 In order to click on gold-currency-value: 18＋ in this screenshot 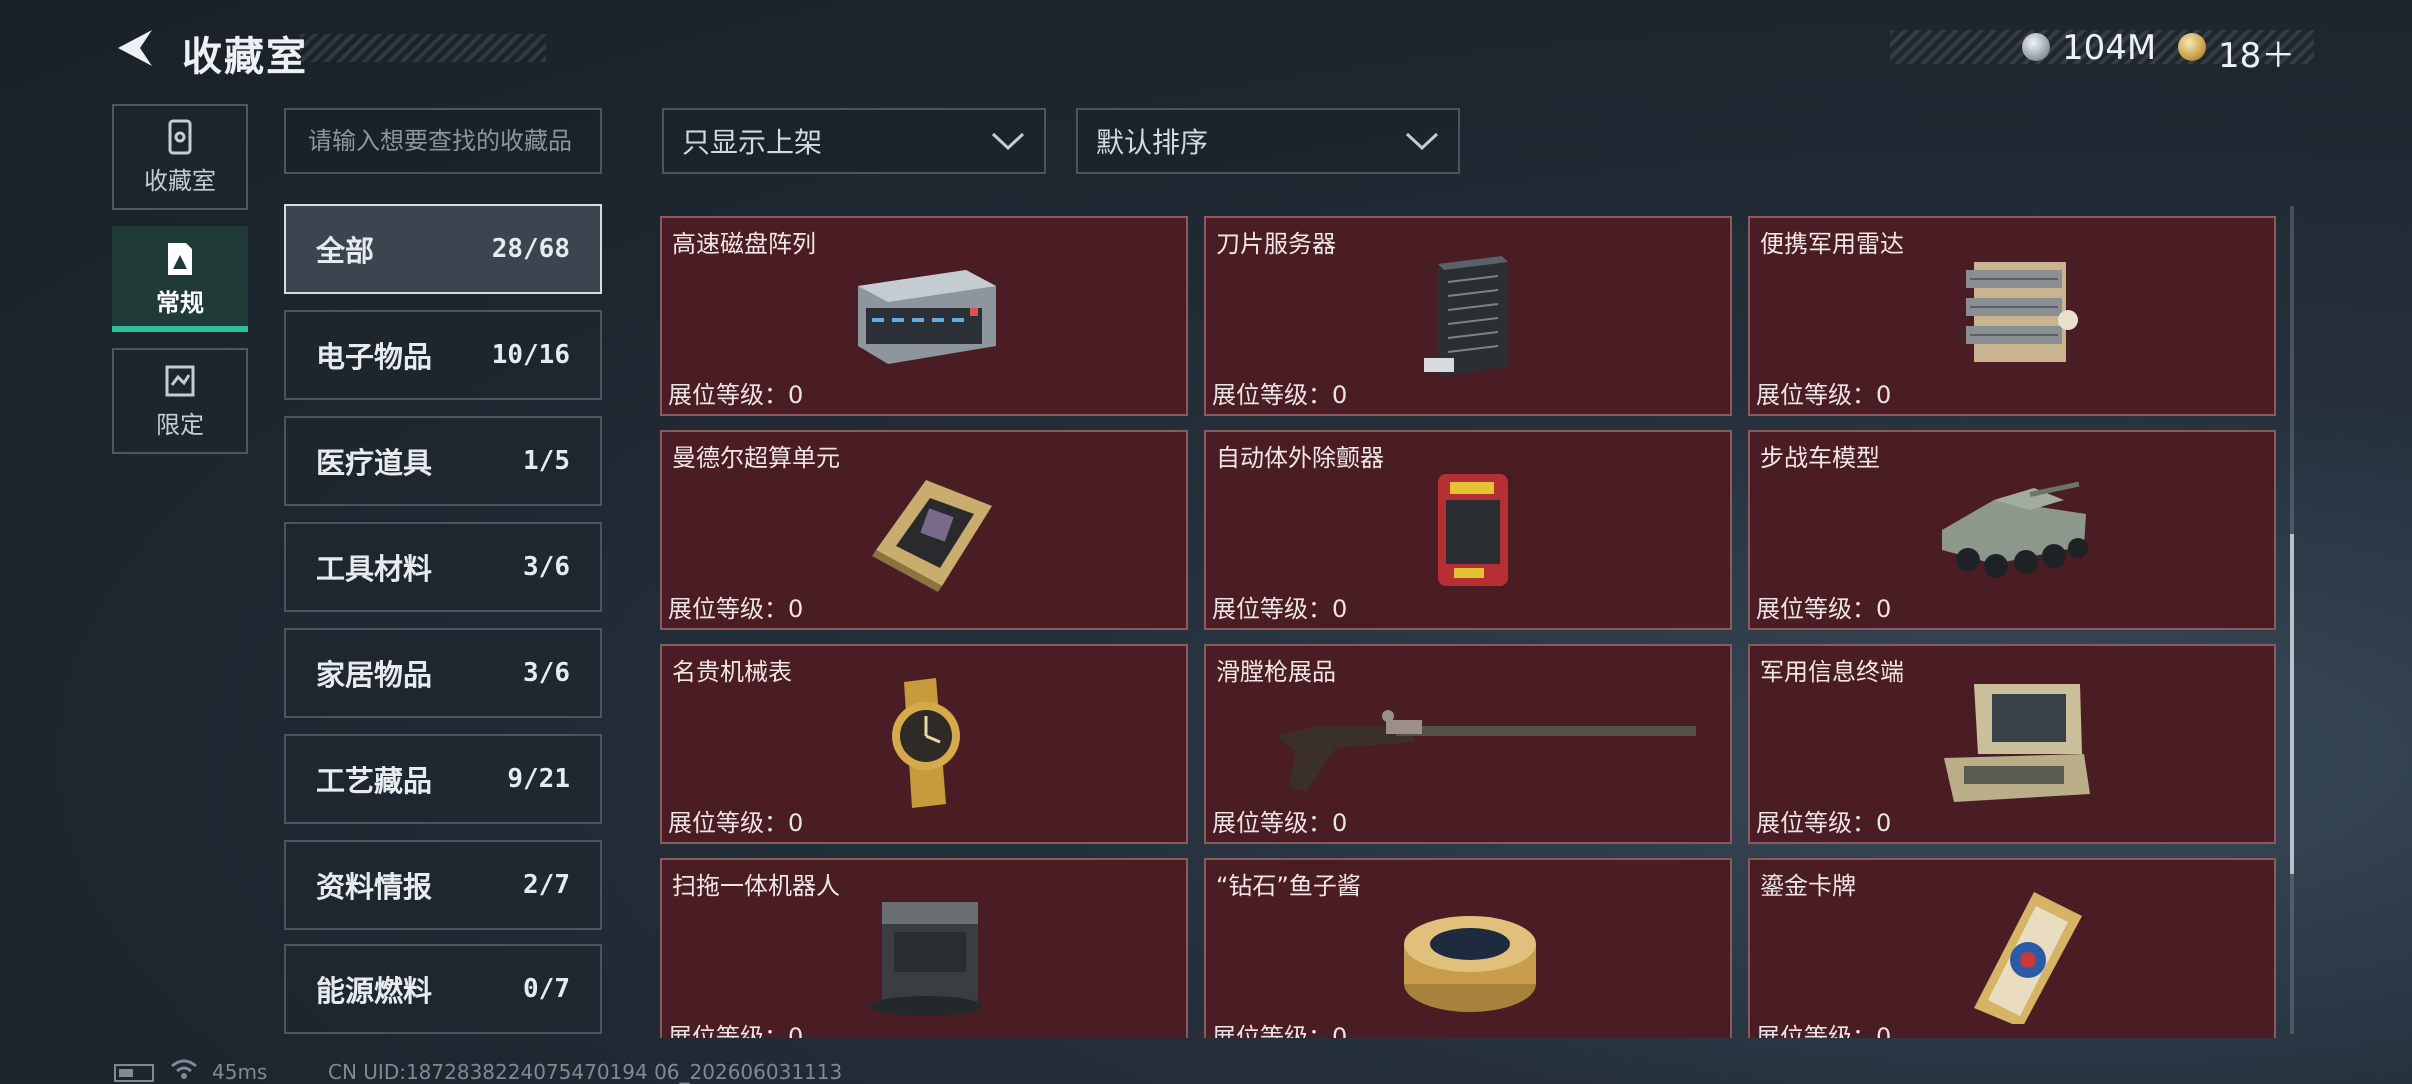, I will do `click(2256, 52)`.